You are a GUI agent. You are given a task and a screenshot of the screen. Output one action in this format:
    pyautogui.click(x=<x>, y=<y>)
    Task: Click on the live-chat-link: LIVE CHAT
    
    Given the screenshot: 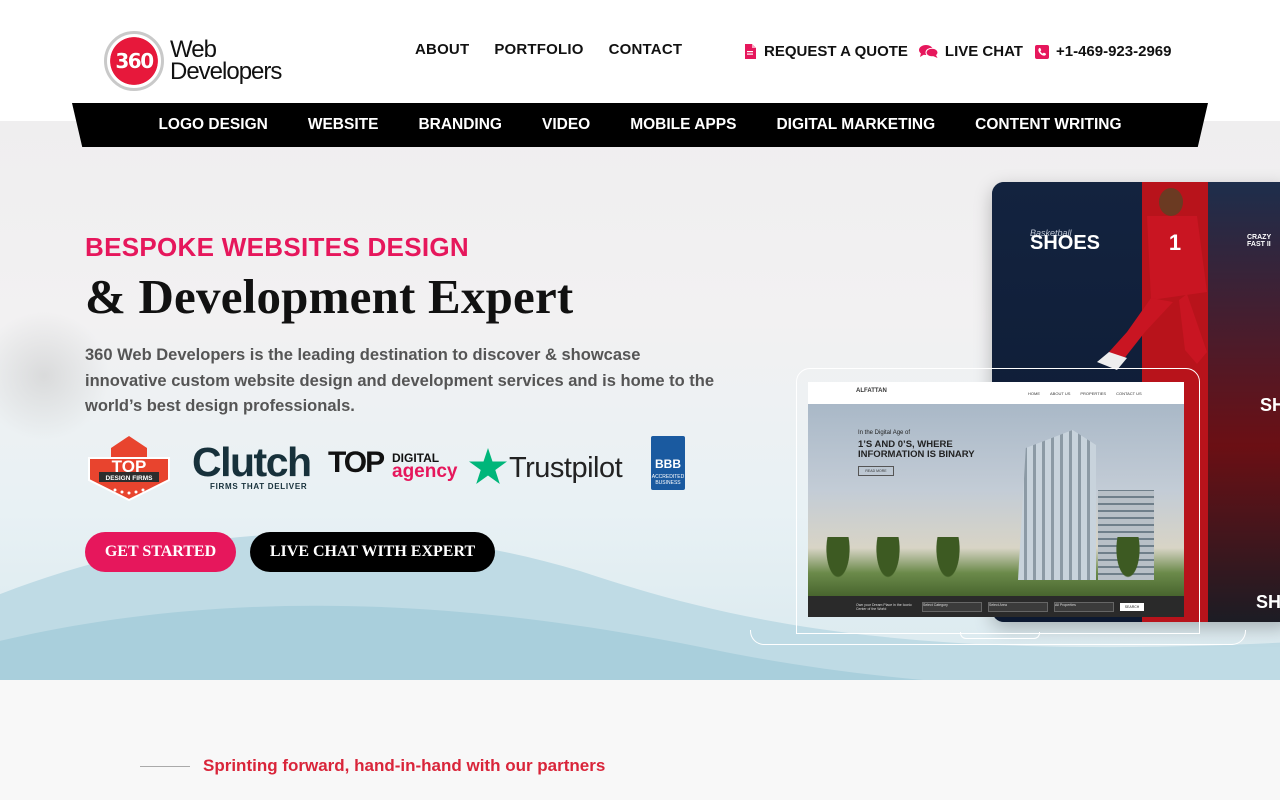 What is the action you would take?
    pyautogui.click(x=971, y=51)
    